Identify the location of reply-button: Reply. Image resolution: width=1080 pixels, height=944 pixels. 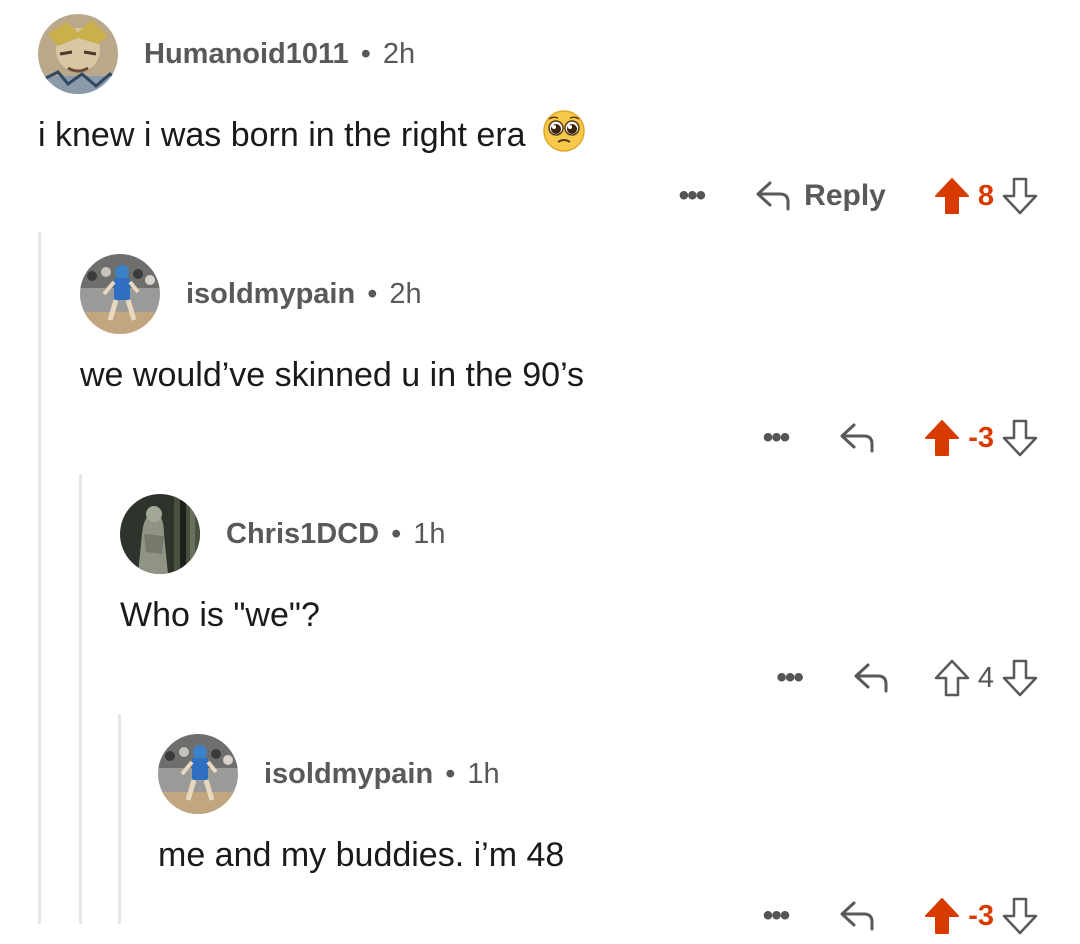
(820, 196).